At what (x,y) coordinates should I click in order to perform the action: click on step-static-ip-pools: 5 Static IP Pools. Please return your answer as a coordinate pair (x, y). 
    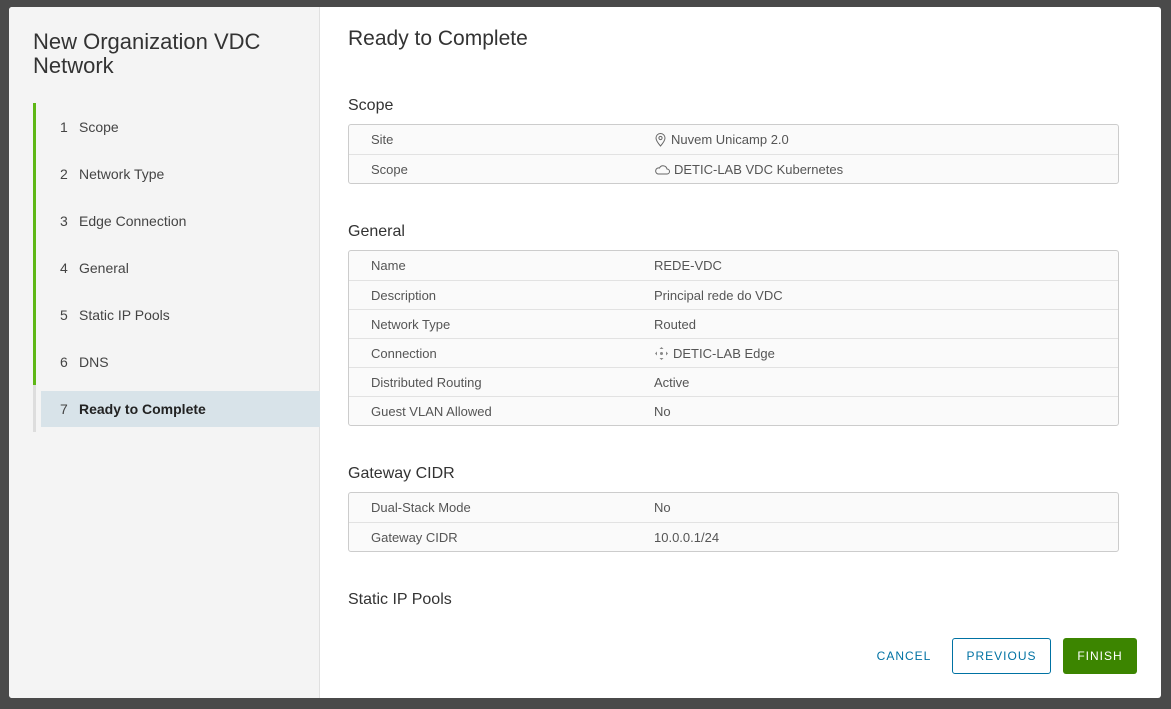
    Looking at the image, I should click on (176, 314).